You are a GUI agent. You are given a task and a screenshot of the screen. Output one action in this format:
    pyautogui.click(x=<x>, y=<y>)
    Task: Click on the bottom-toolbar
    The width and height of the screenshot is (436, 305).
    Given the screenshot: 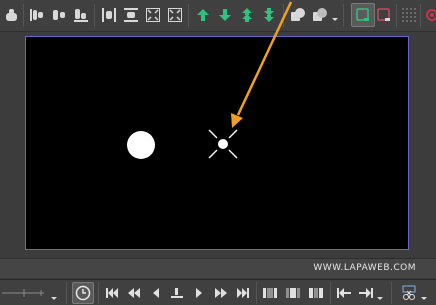 What is the action you would take?
    pyautogui.click(x=218, y=292)
    